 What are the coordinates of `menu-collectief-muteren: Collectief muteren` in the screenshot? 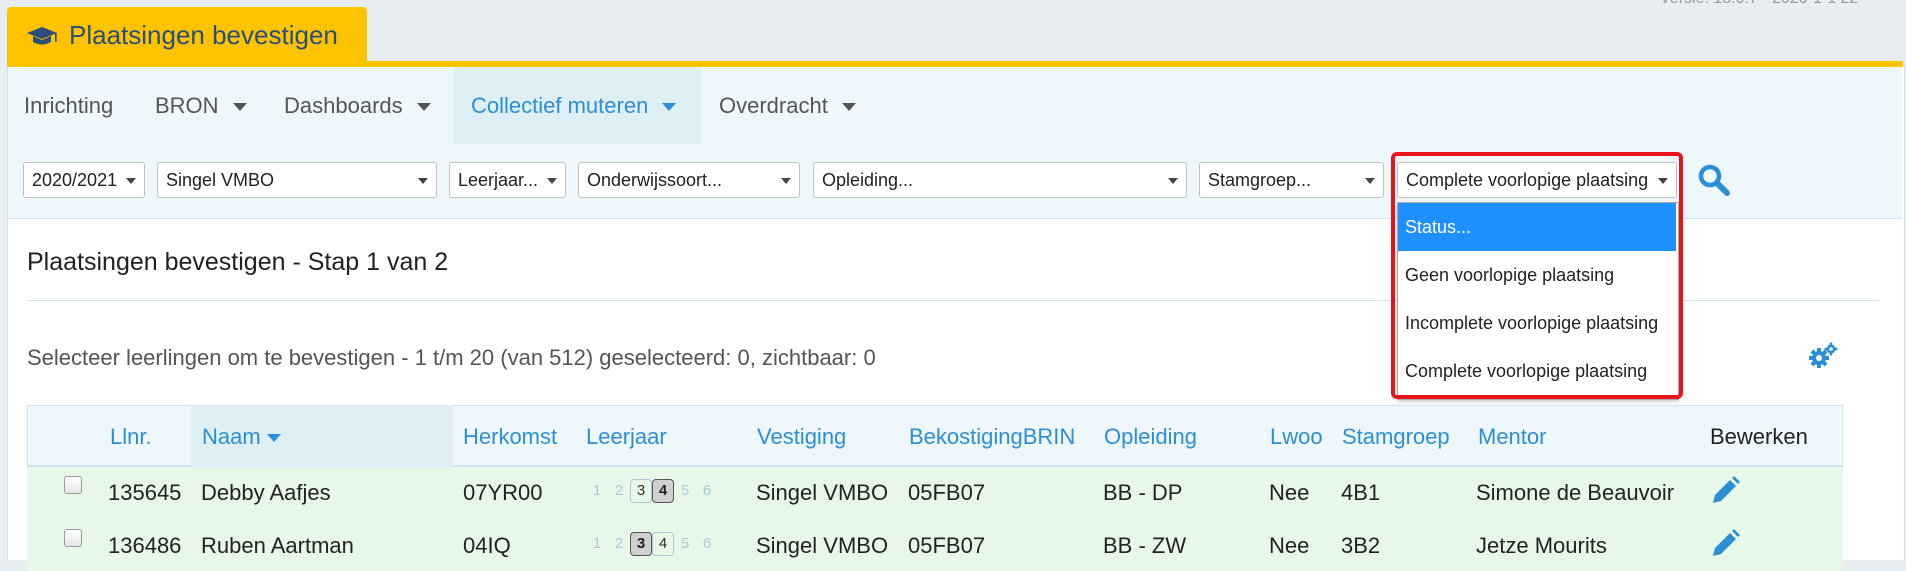 It's located at (577, 105).